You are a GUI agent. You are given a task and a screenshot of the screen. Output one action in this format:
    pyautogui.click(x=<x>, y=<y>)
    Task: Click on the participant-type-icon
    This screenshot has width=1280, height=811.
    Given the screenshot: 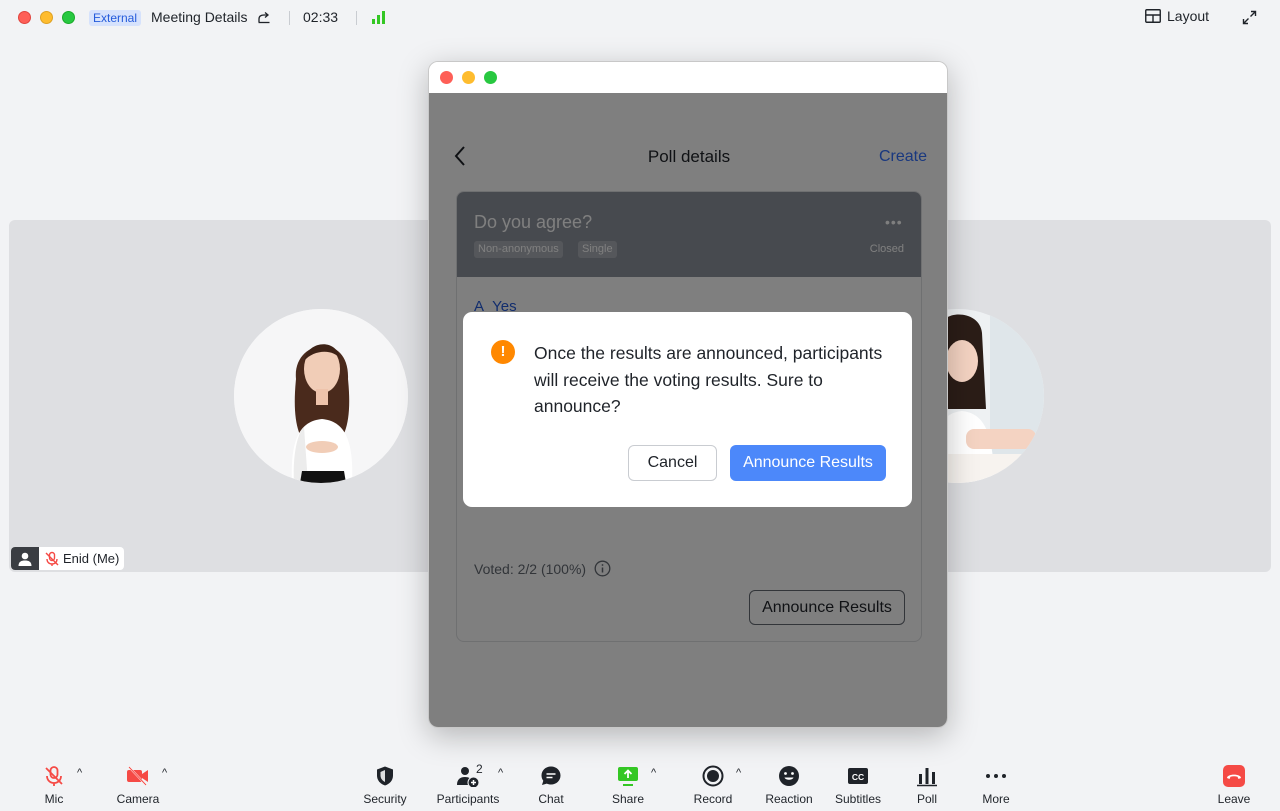 What is the action you would take?
    pyautogui.click(x=25, y=558)
    